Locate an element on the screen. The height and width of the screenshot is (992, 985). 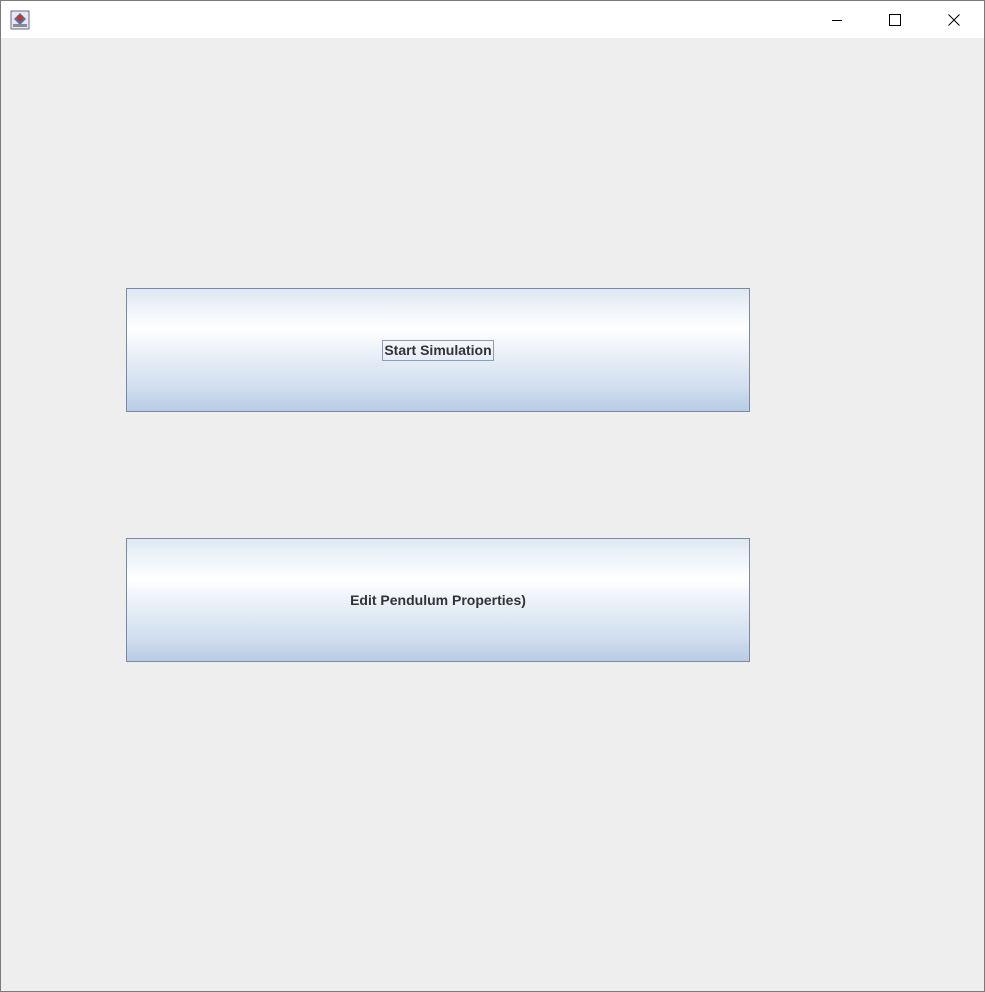
edit-pendulum-properties-label: Edit Pendulum Properties) is located at coordinates (438, 599).